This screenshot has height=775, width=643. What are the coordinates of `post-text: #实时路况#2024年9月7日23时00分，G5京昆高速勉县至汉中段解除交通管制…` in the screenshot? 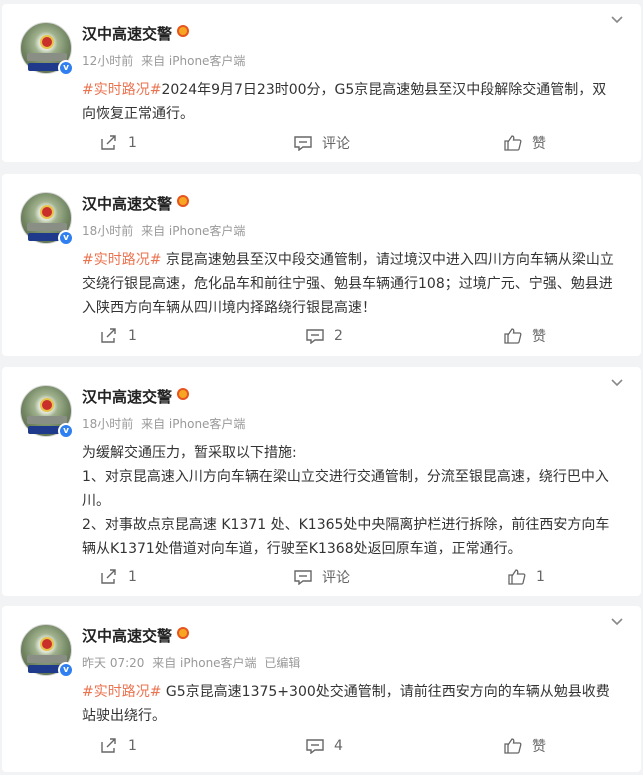 It's located at (350, 102).